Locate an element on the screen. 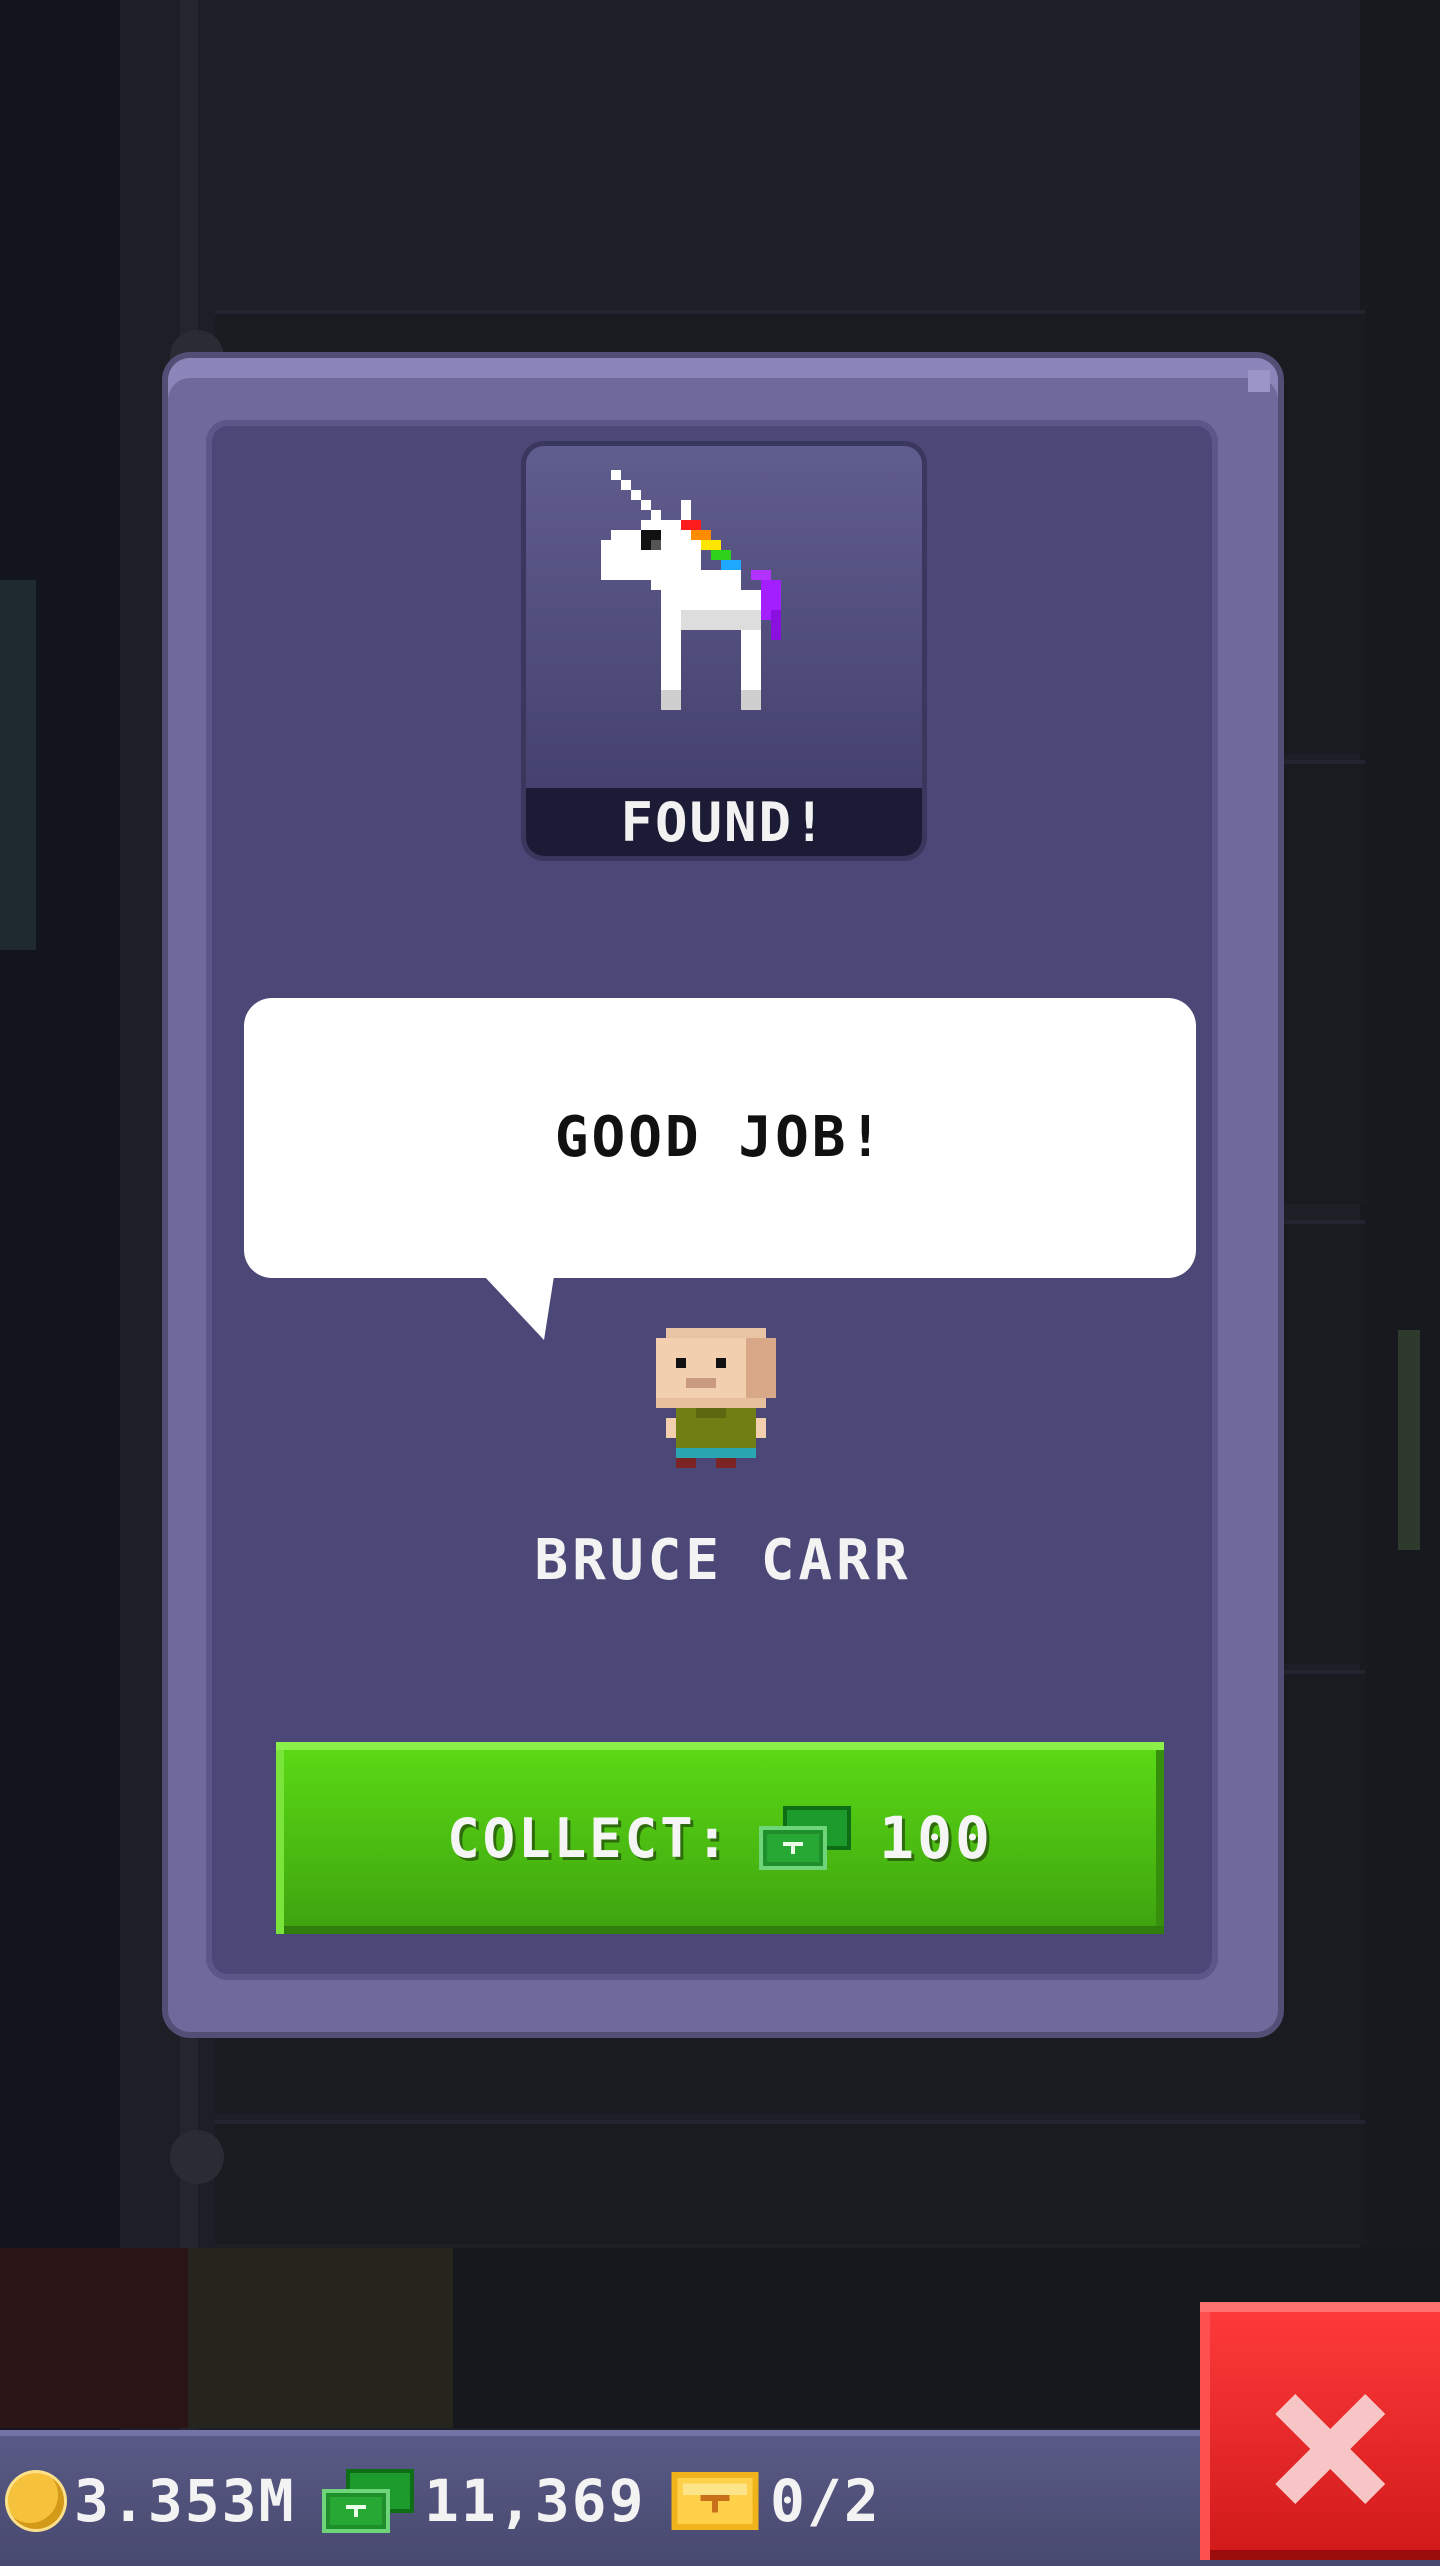  close-button is located at coordinates (1320, 2431).